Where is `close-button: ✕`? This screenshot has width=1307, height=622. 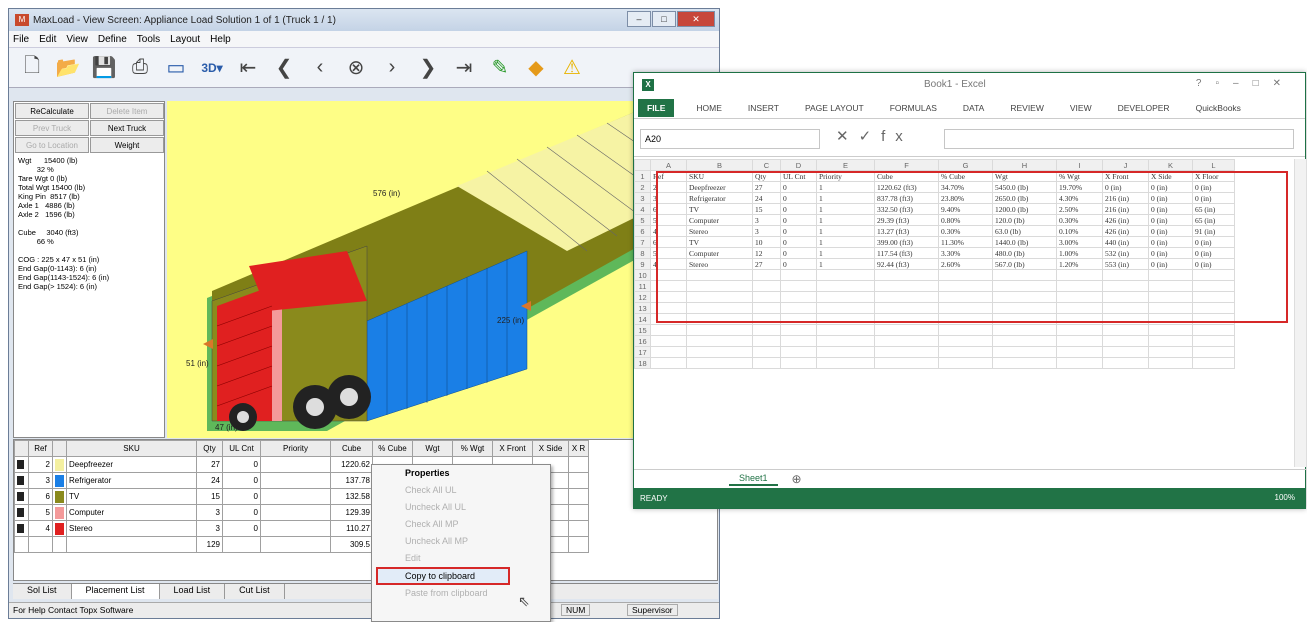
close-button: ✕ is located at coordinates (696, 19).